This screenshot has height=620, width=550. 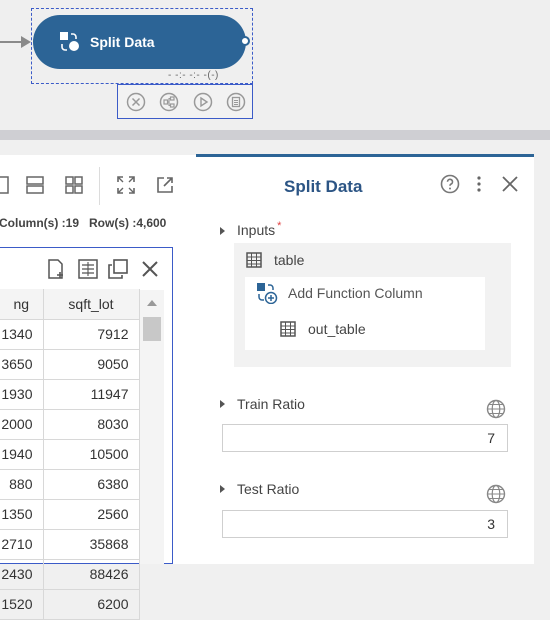 What do you see at coordinates (365, 524) in the screenshot?
I see `test-ratio-input` at bounding box center [365, 524].